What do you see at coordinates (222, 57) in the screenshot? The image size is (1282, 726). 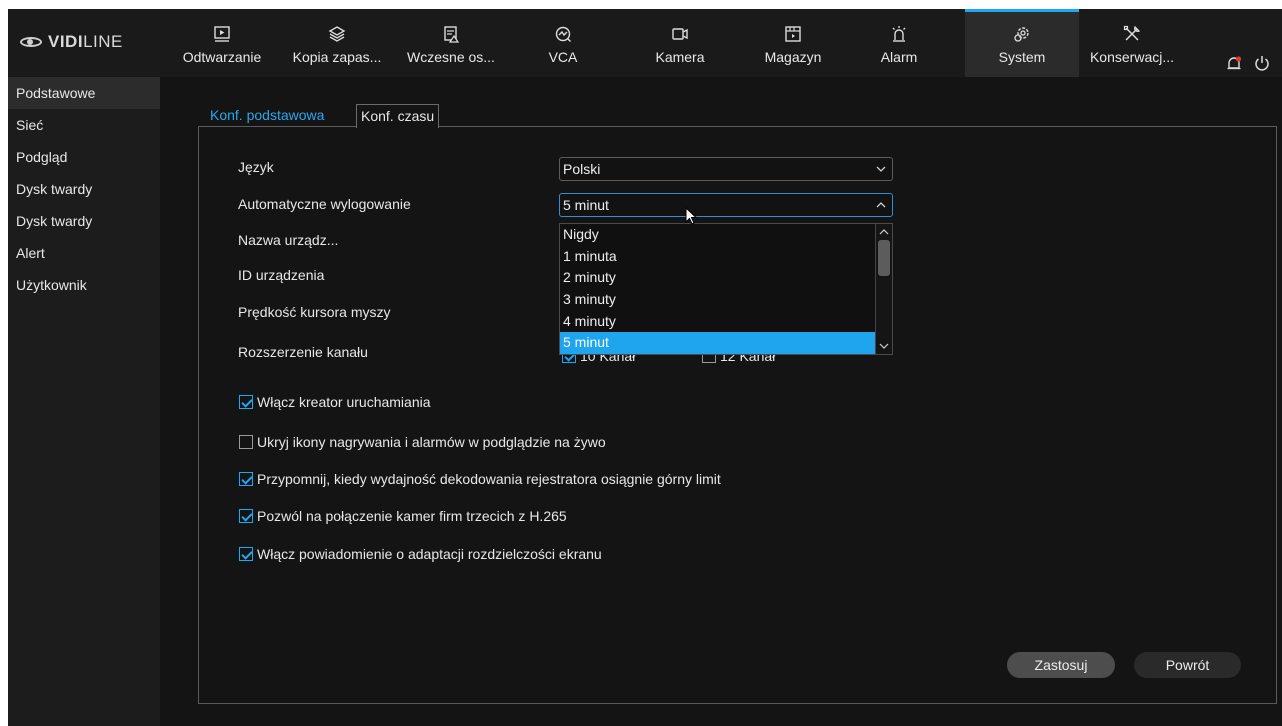 I see `nav-label: Odtwarzanie` at bounding box center [222, 57].